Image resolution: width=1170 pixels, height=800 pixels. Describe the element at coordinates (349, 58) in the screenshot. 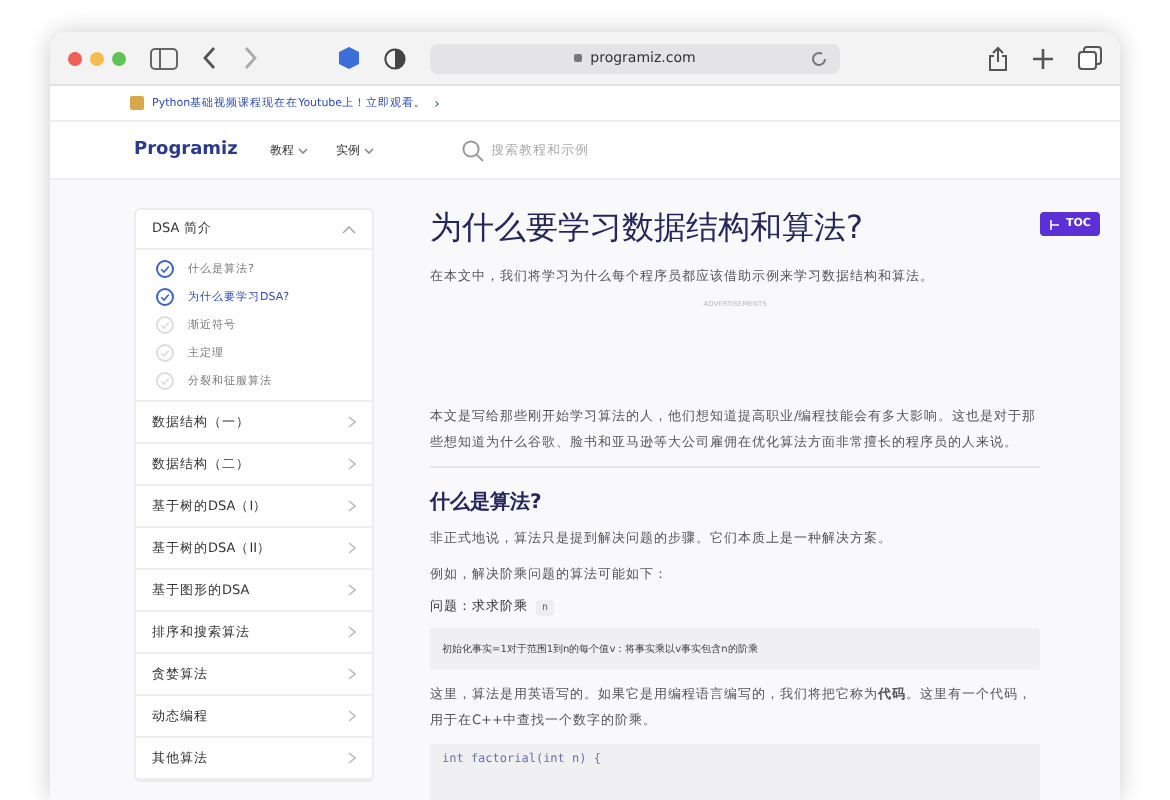

I see `cube-icon` at that location.